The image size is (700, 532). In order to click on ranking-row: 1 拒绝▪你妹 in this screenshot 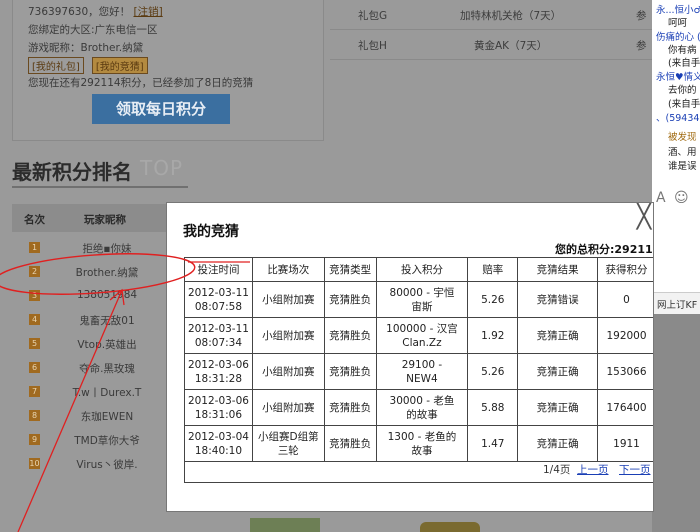, I will do `click(100, 247)`.